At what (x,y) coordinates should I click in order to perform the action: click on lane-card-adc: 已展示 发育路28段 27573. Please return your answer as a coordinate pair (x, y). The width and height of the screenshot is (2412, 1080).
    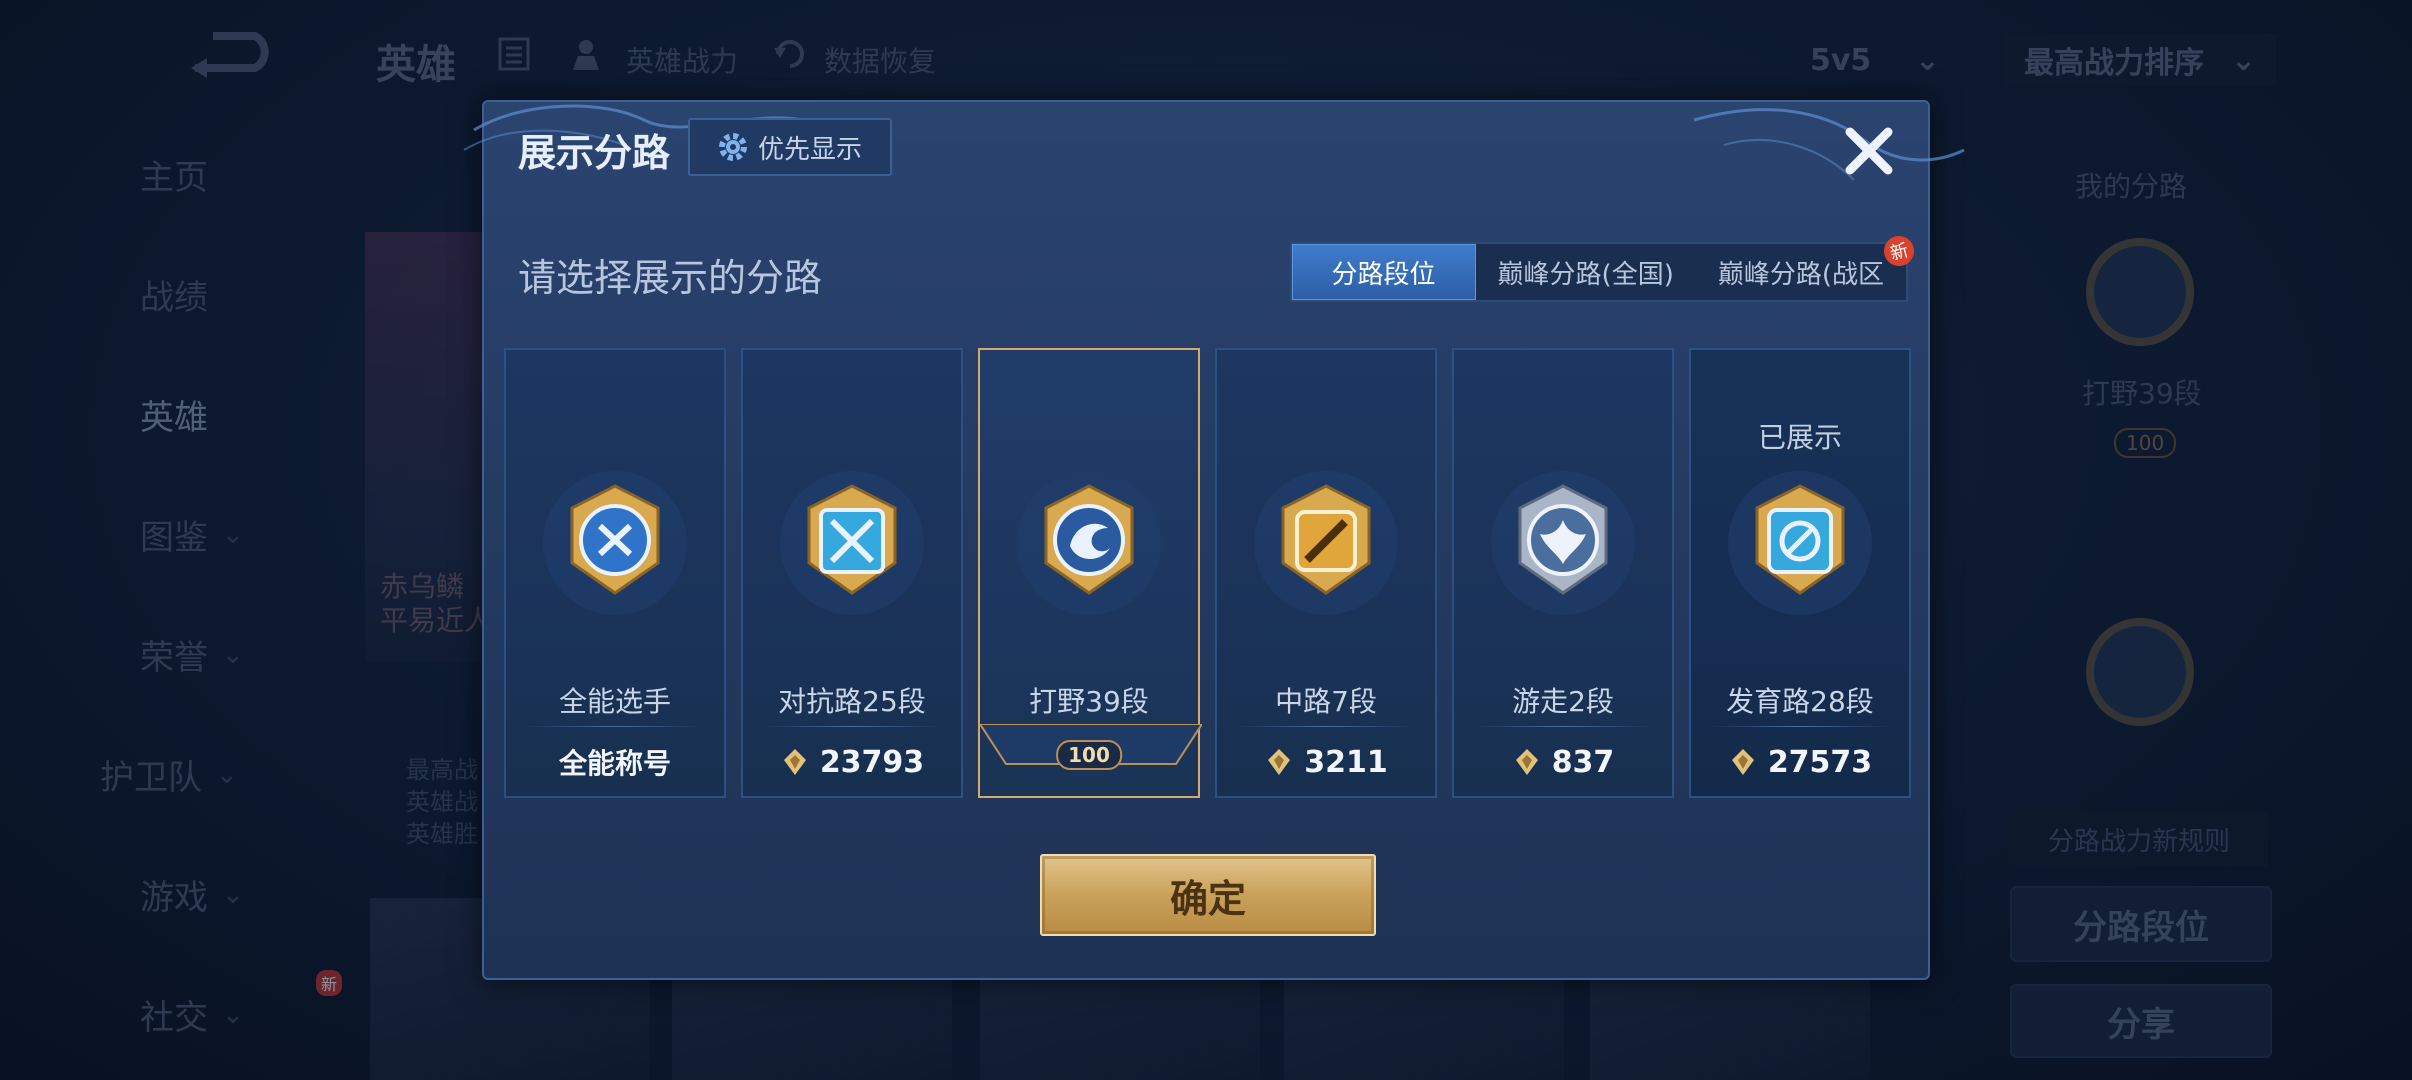
    Looking at the image, I should click on (1800, 573).